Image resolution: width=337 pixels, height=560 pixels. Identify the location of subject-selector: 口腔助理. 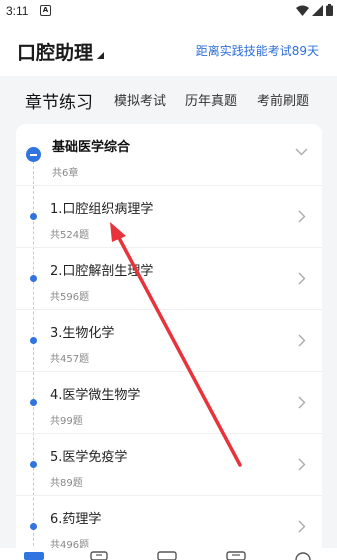
(55, 51).